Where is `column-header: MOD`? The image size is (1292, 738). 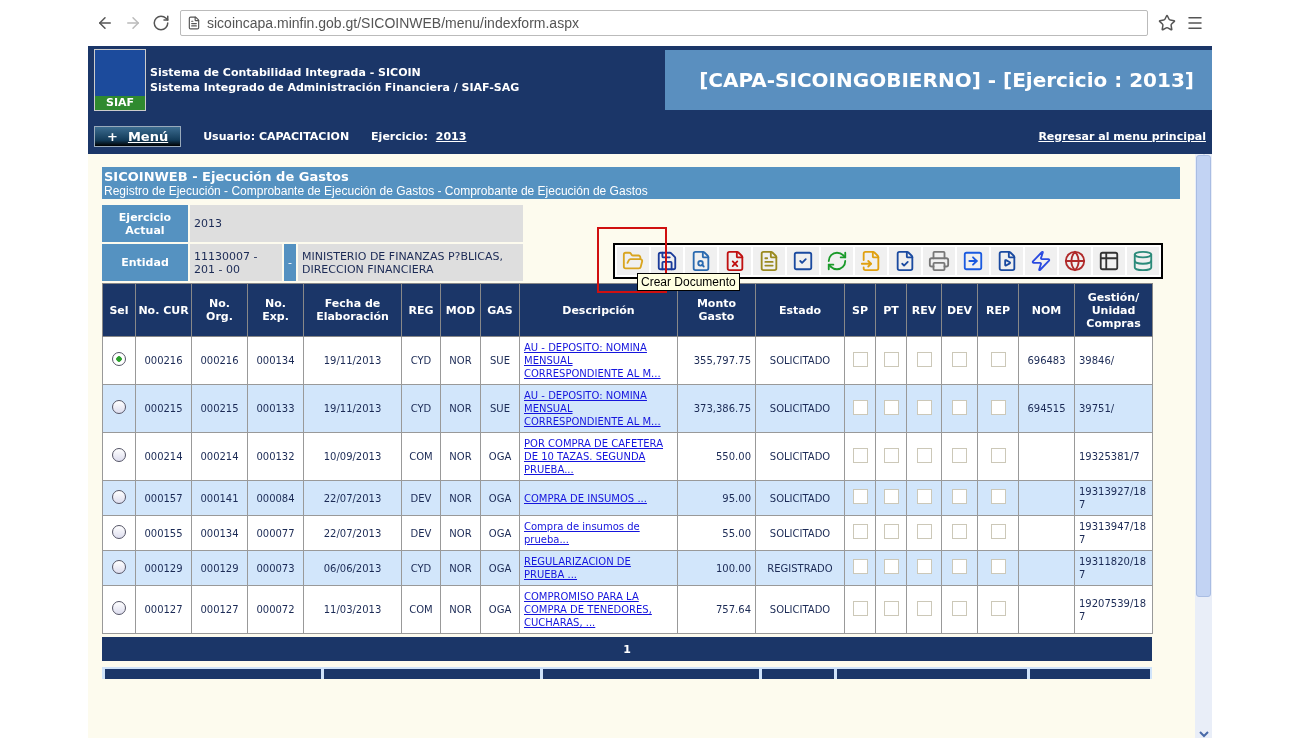 column-header: MOD is located at coordinates (460, 310).